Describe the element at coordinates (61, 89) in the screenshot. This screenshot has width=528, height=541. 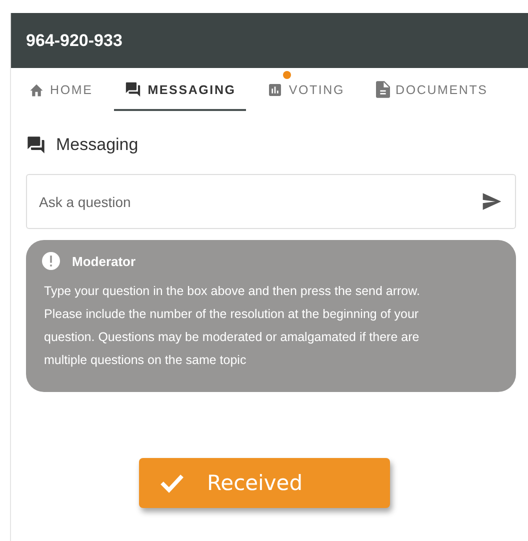
I see `nav-tab: HOME` at that location.